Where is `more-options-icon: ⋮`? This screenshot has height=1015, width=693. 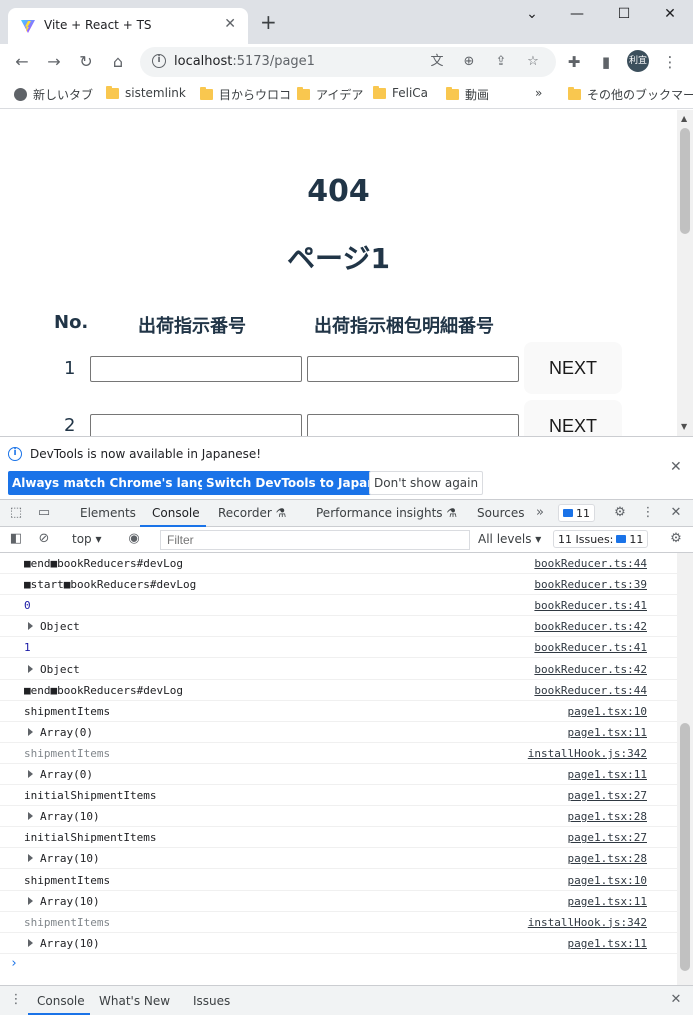 more-options-icon: ⋮ is located at coordinates (648, 513).